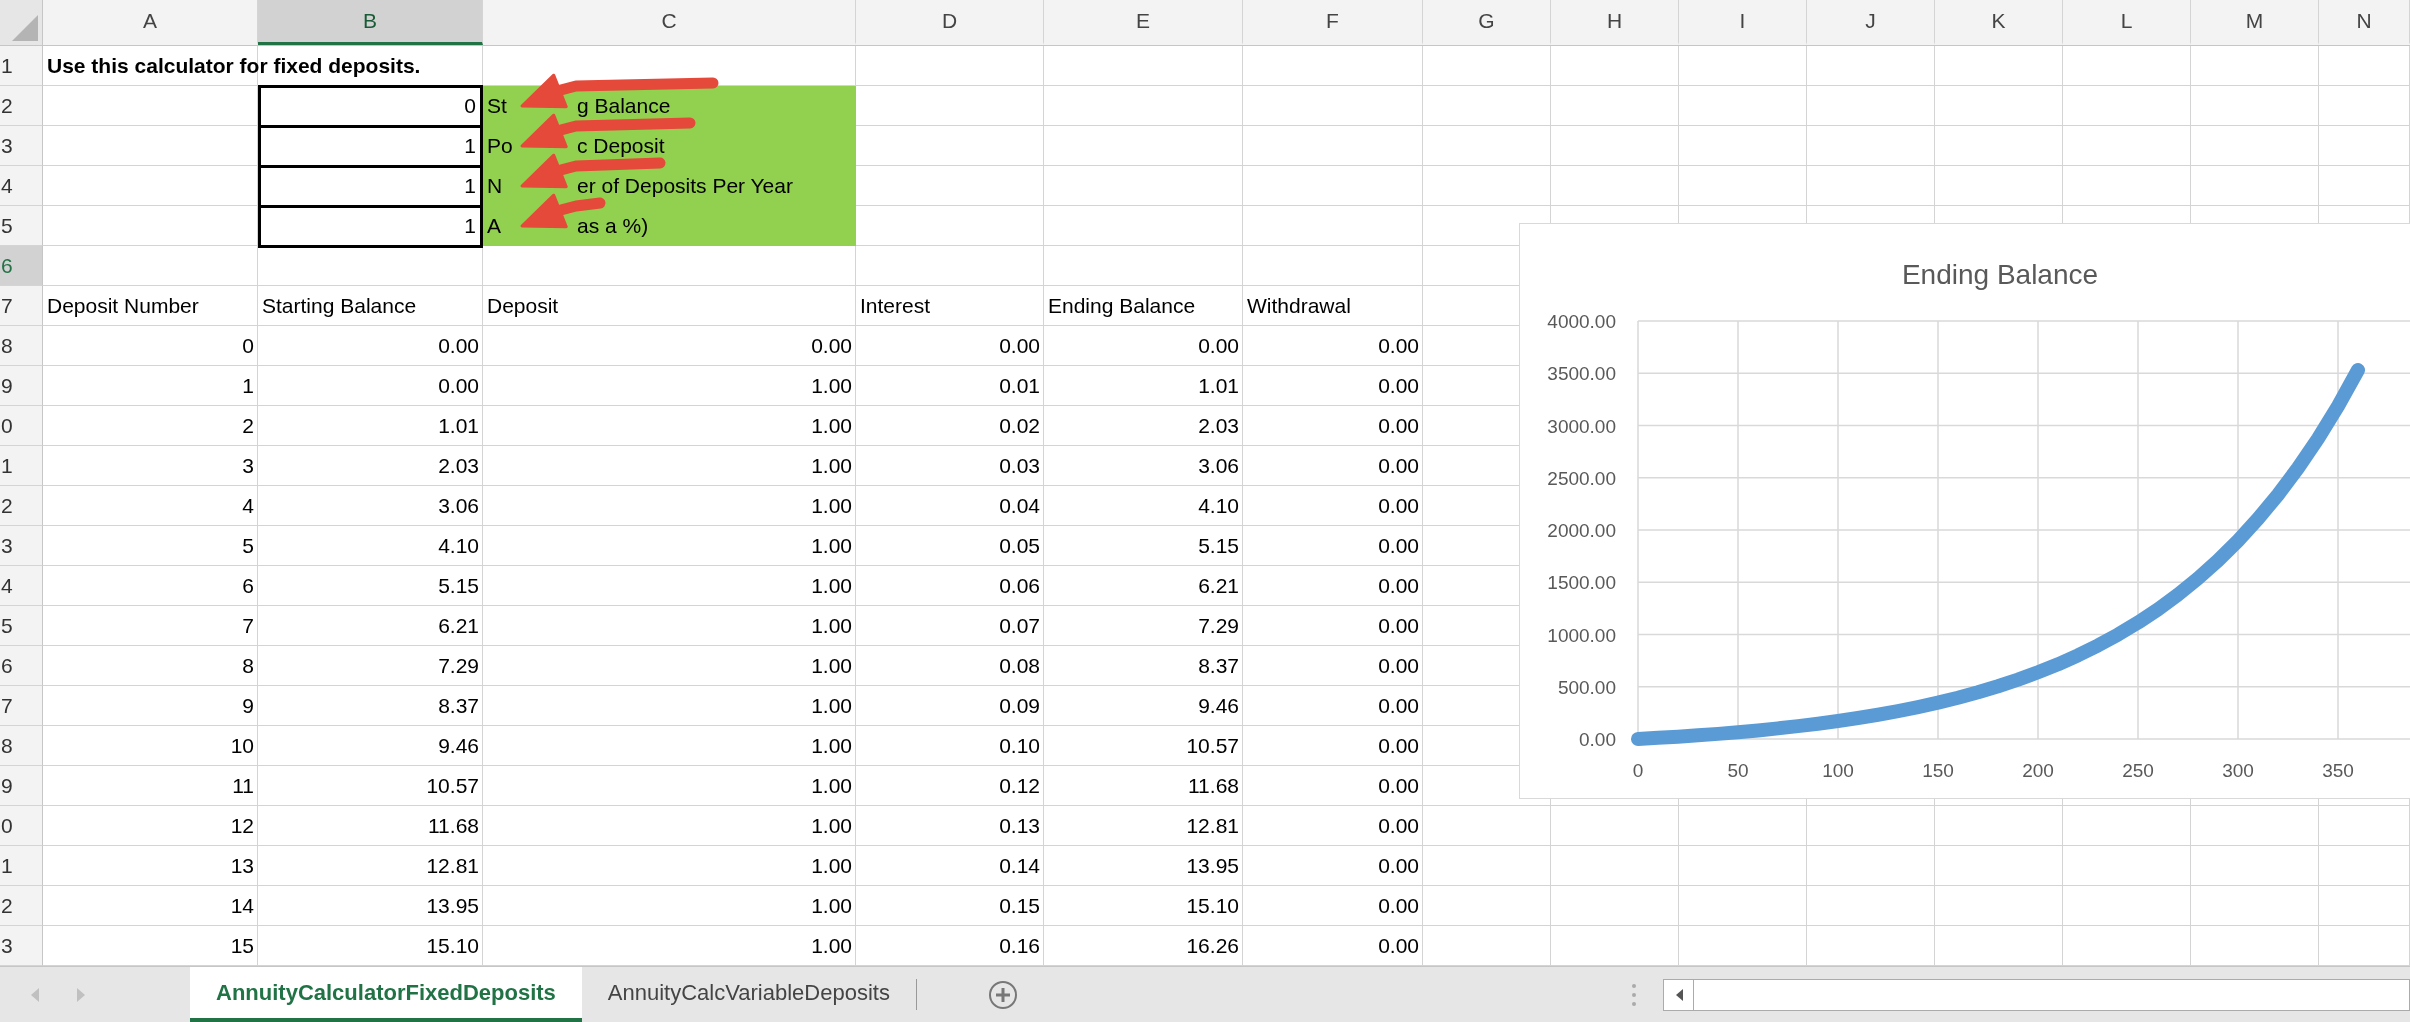  I want to click on table-cell-text: 0.13, so click(1019, 826).